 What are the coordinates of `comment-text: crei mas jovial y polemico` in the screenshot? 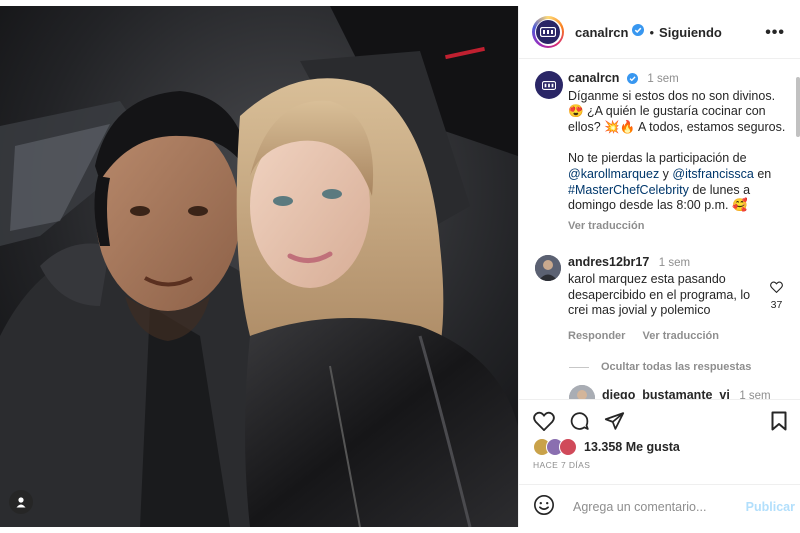 It's located at (639, 310).